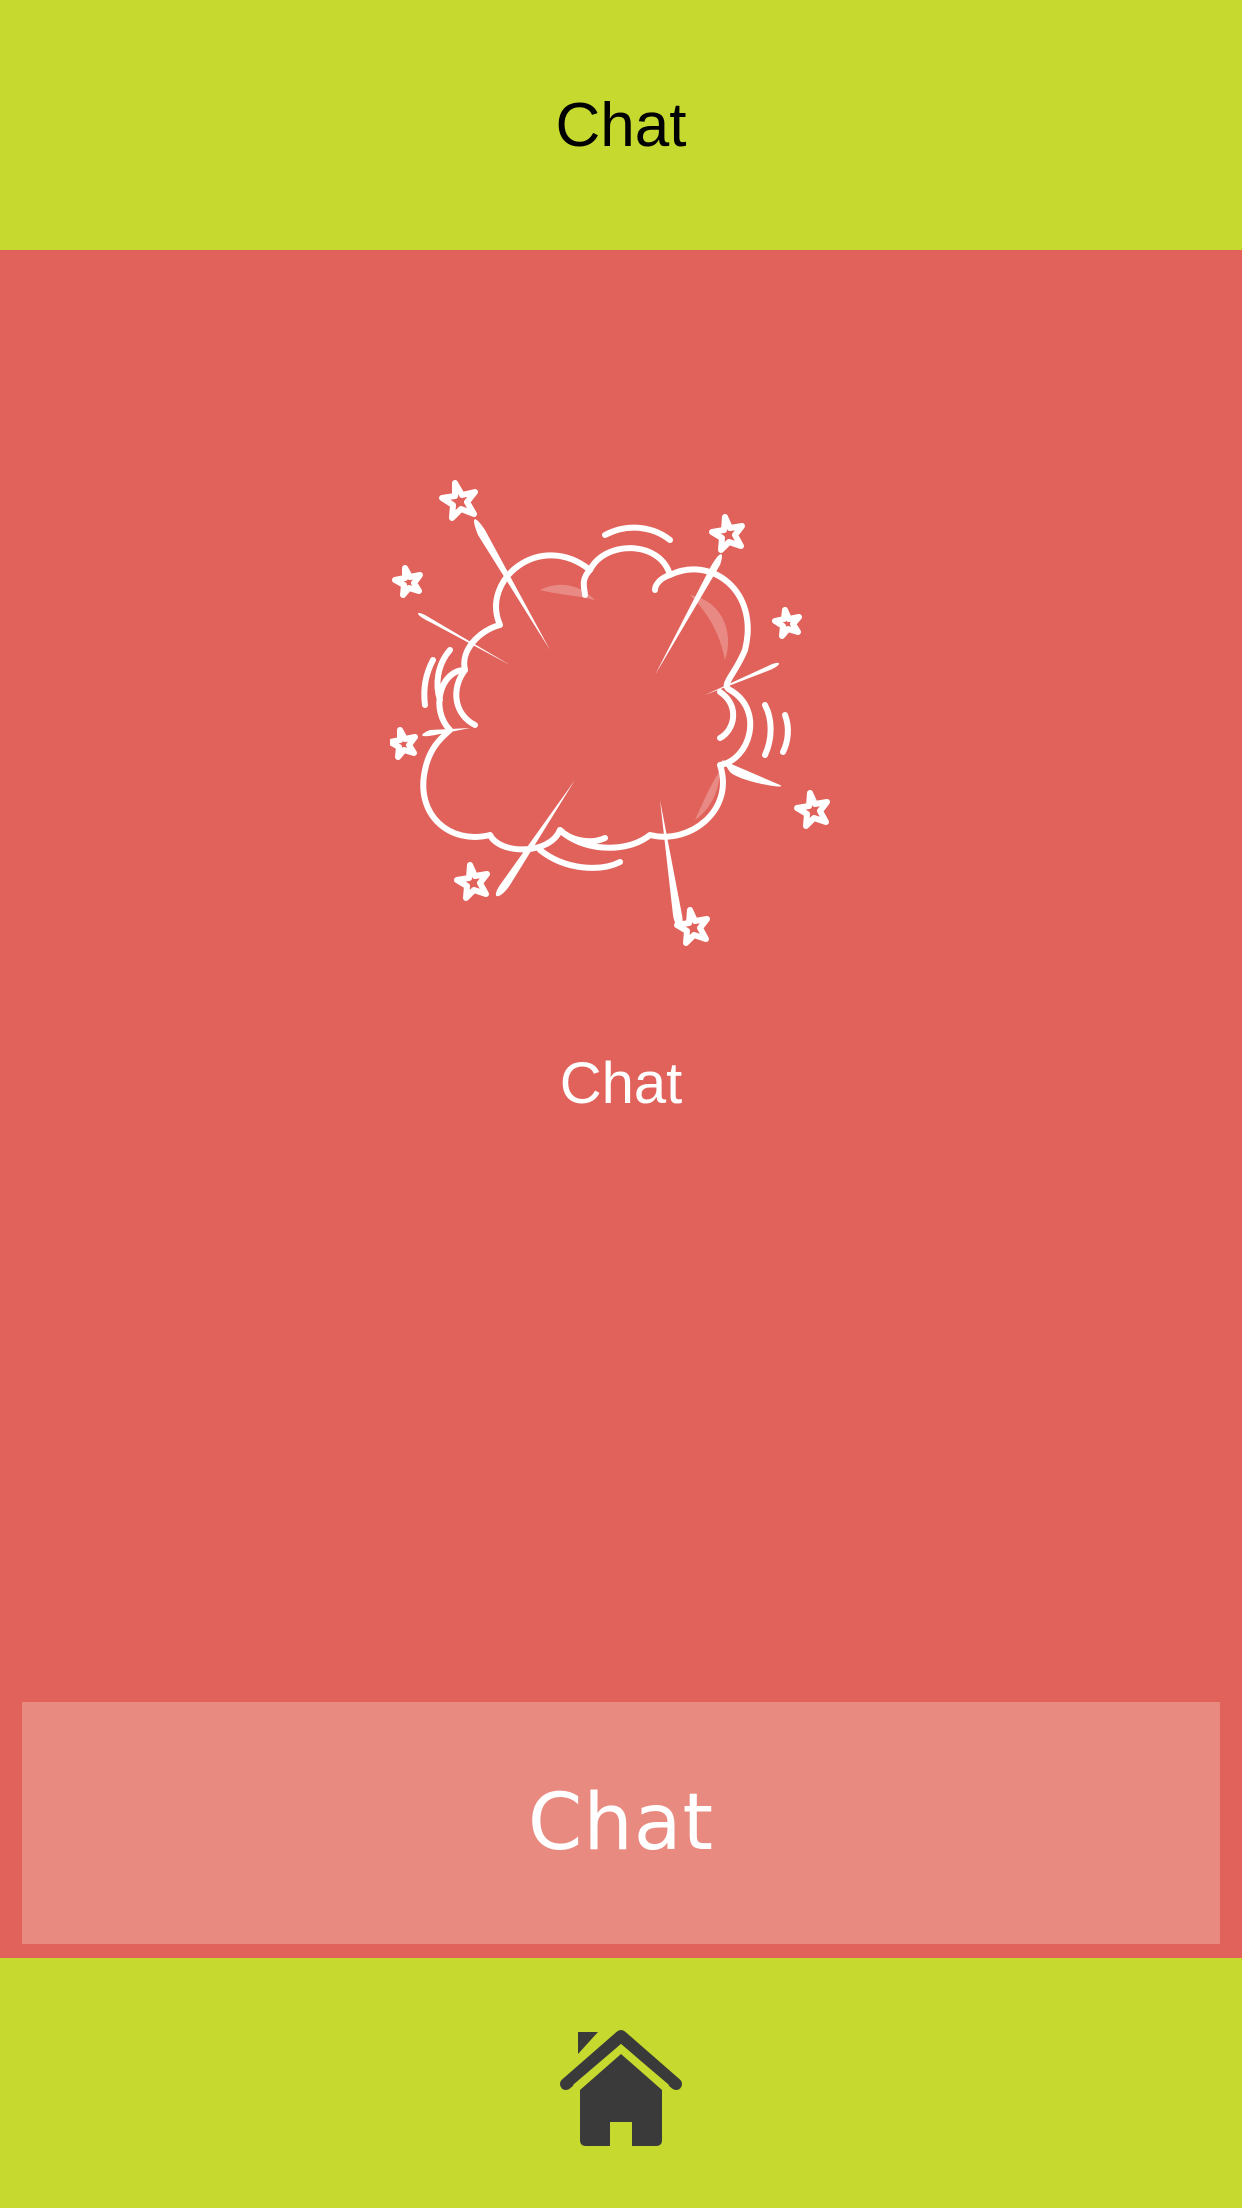  I want to click on chat-label: Chat, so click(621, 1083).